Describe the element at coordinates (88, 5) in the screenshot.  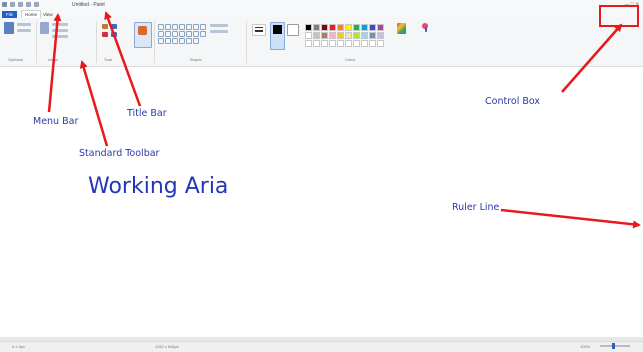
I see `window-title: Untitled - Paint` at that location.